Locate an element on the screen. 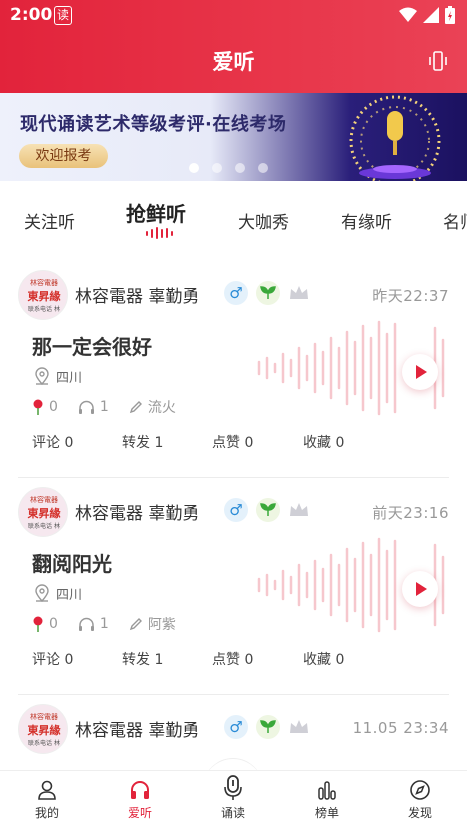 This screenshot has height=830, width=467. nav-recite: 诵读 is located at coordinates (233, 800).